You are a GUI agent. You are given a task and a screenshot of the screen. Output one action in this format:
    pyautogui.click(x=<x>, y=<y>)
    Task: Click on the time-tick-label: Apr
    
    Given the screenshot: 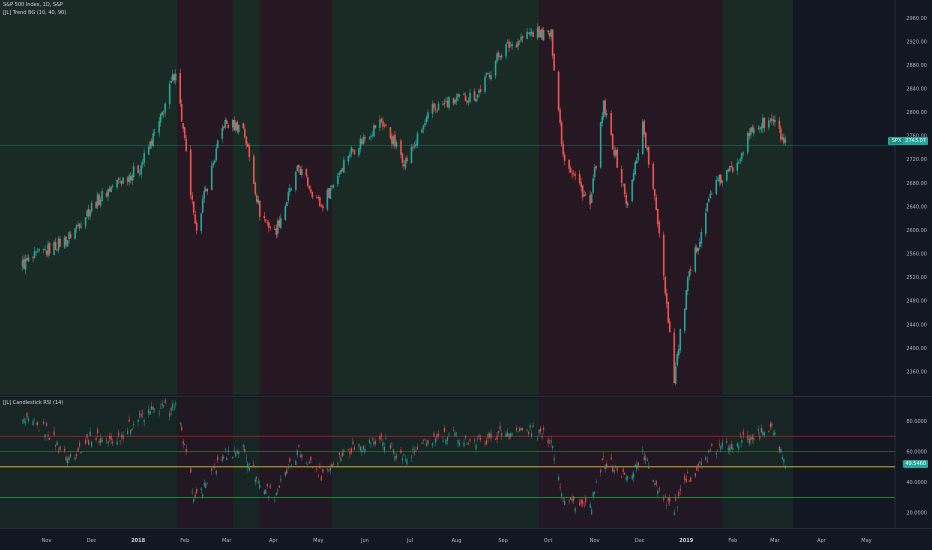 What is the action you would take?
    pyautogui.click(x=822, y=541)
    